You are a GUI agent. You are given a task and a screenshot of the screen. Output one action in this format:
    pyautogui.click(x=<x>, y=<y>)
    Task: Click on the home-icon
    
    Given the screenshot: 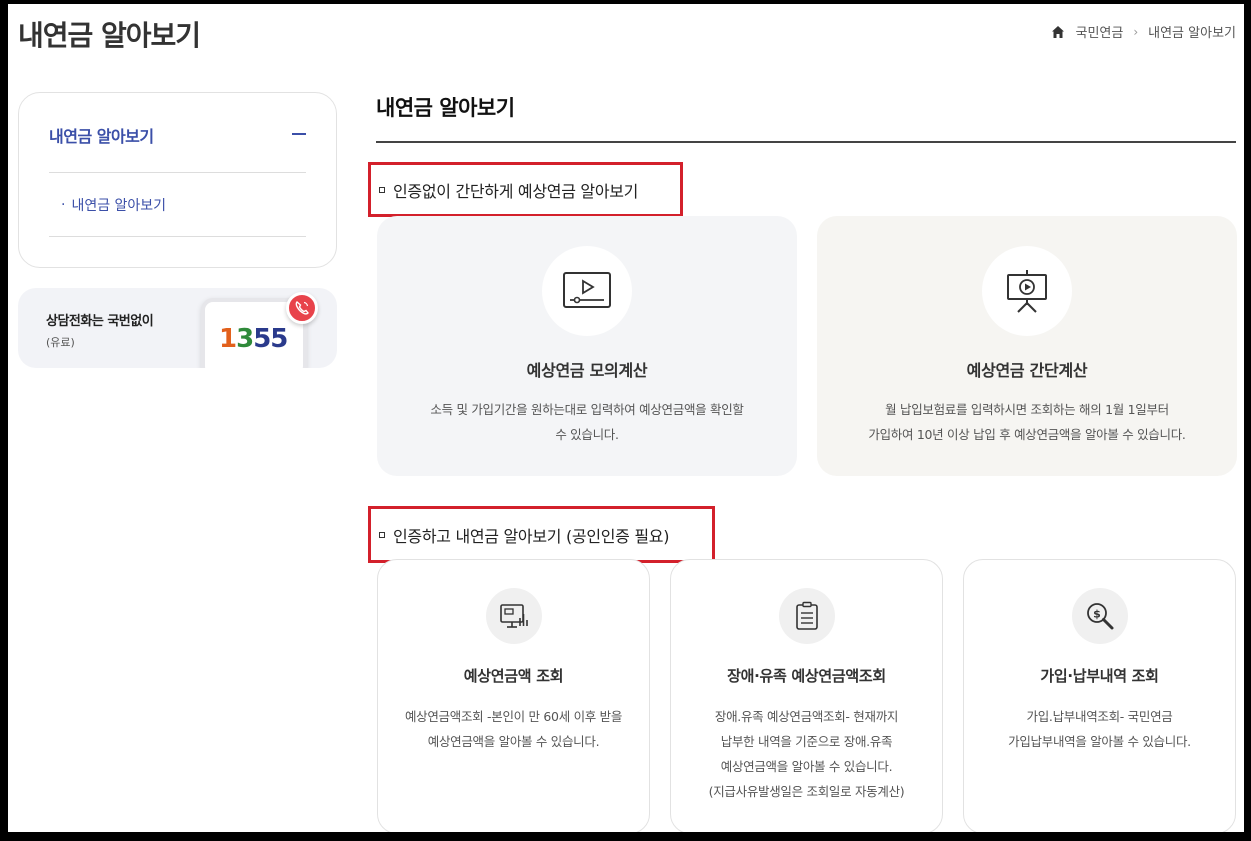 What is the action you would take?
    pyautogui.click(x=1058, y=32)
    